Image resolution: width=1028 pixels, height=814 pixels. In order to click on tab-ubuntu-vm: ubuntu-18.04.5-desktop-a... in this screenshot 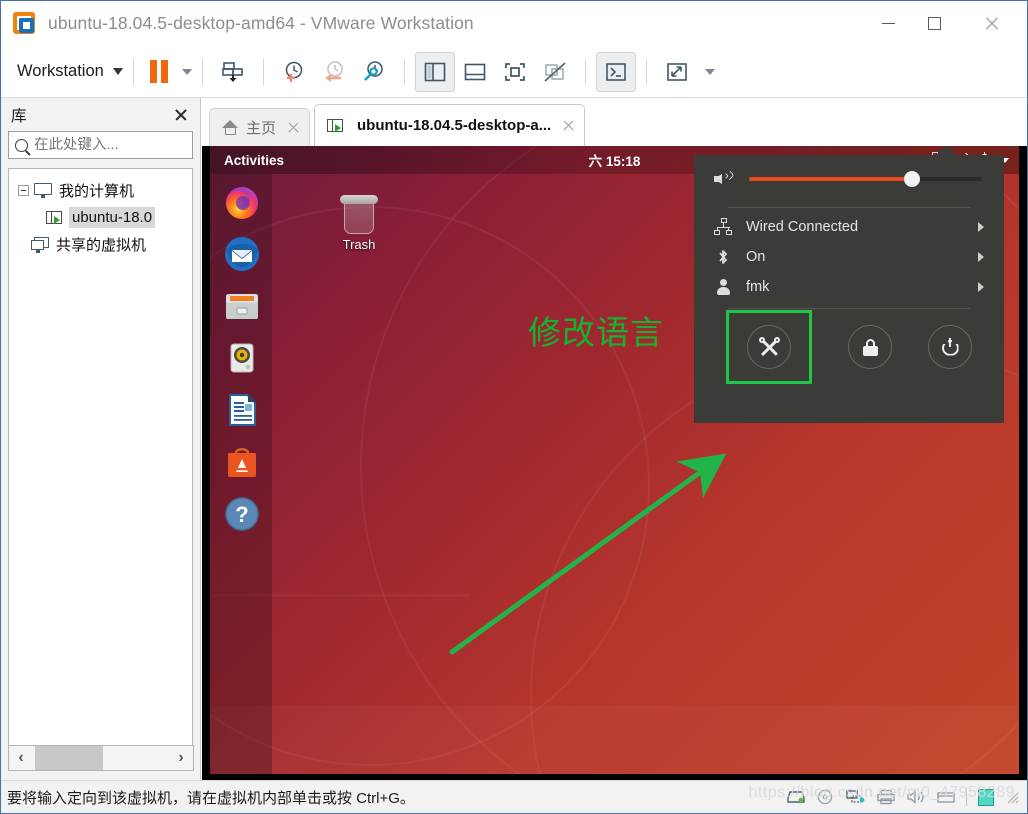, I will do `click(450, 125)`.